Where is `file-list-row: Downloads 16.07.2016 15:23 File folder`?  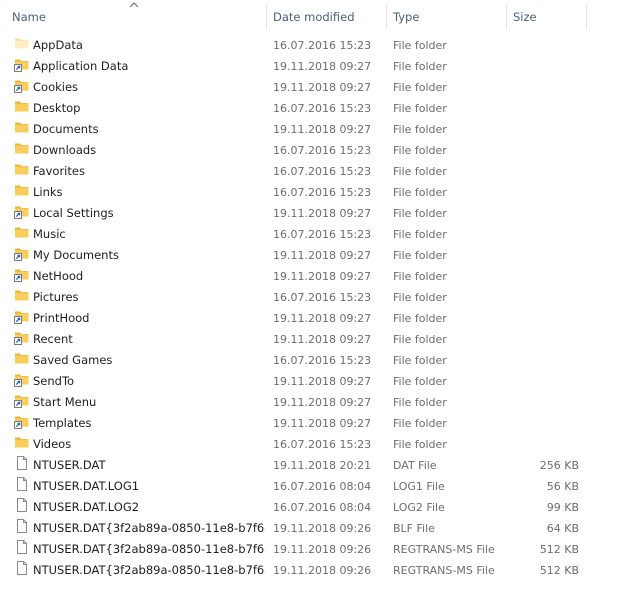 file-list-row: Downloads 16.07.2016 15:23 File folder is located at coordinates (314, 150).